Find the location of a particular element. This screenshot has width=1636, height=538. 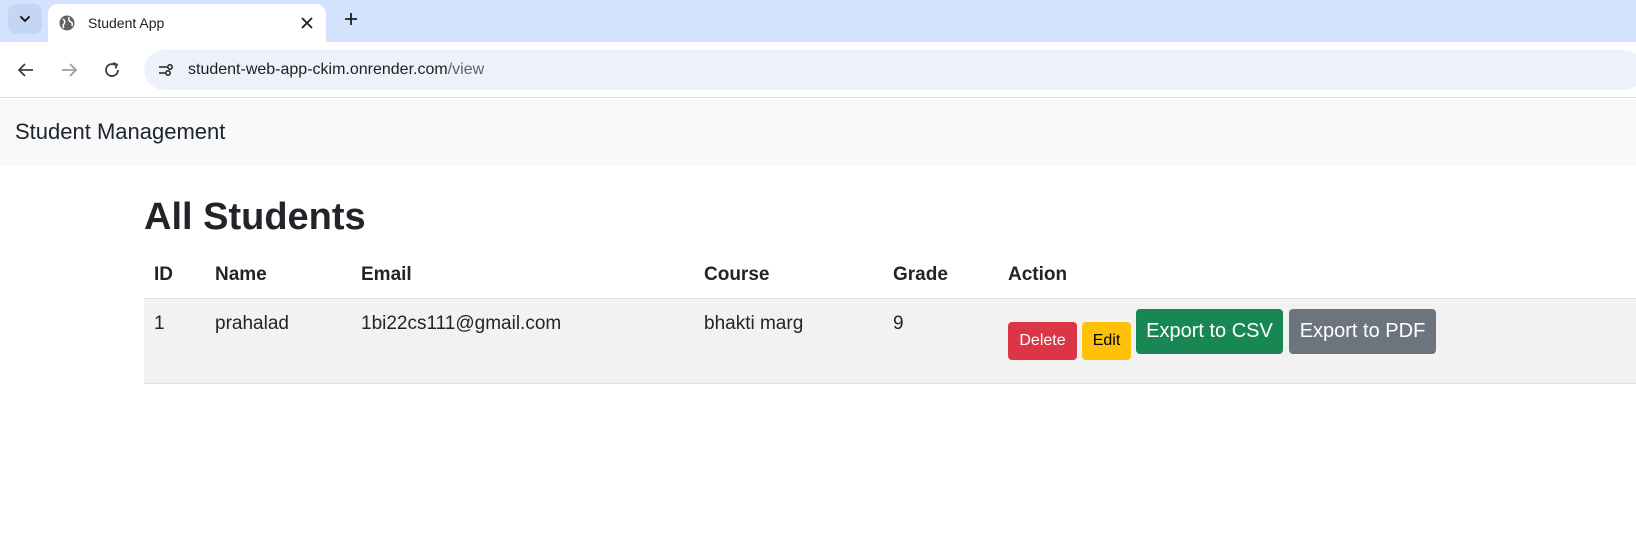

cell-email: 1bi22cs111@gmail.com is located at coordinates (461, 323).